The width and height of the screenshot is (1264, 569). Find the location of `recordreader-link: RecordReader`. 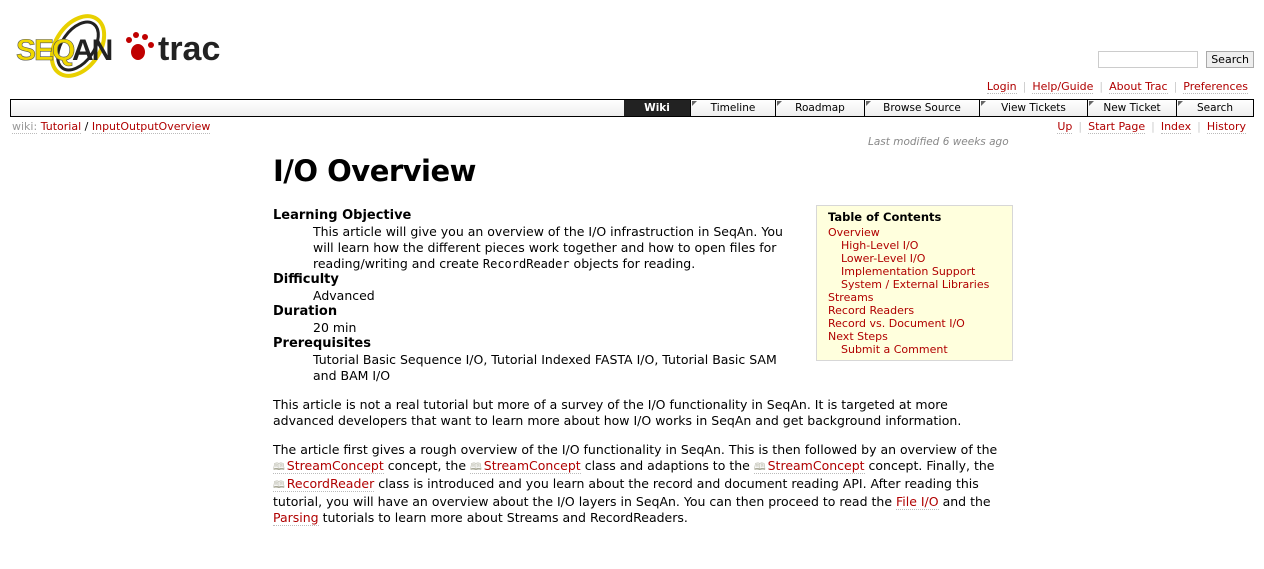

recordreader-link: RecordReader is located at coordinates (324, 484).